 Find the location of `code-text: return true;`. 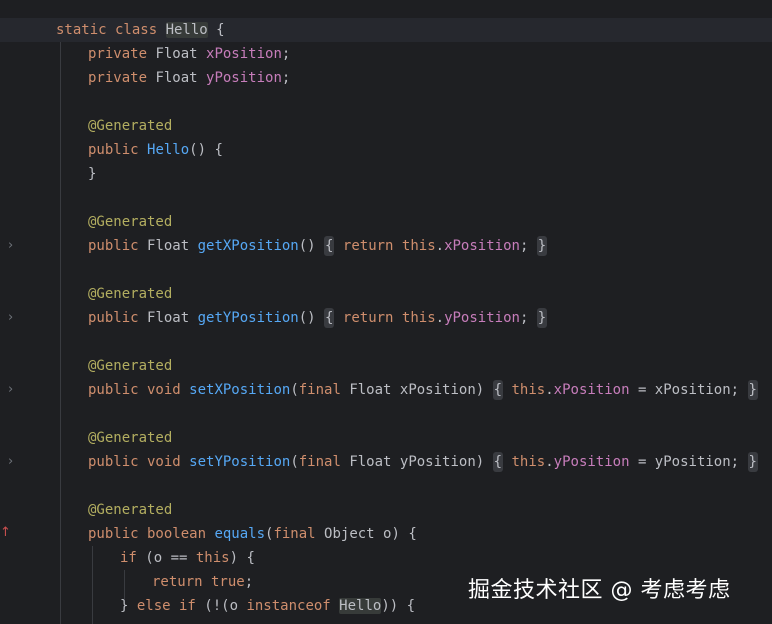

code-text: return true; is located at coordinates (202, 582).